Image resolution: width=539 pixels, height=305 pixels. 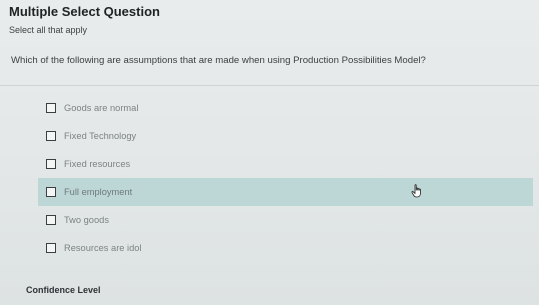 I want to click on option-fixed-resources: Fixed resources, so click(x=279, y=164).